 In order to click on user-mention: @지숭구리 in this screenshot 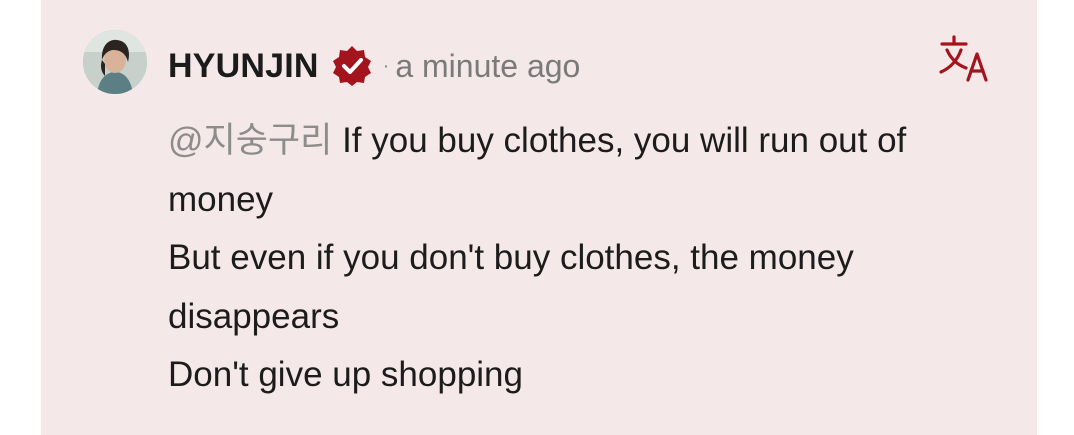, I will do `click(250, 140)`.